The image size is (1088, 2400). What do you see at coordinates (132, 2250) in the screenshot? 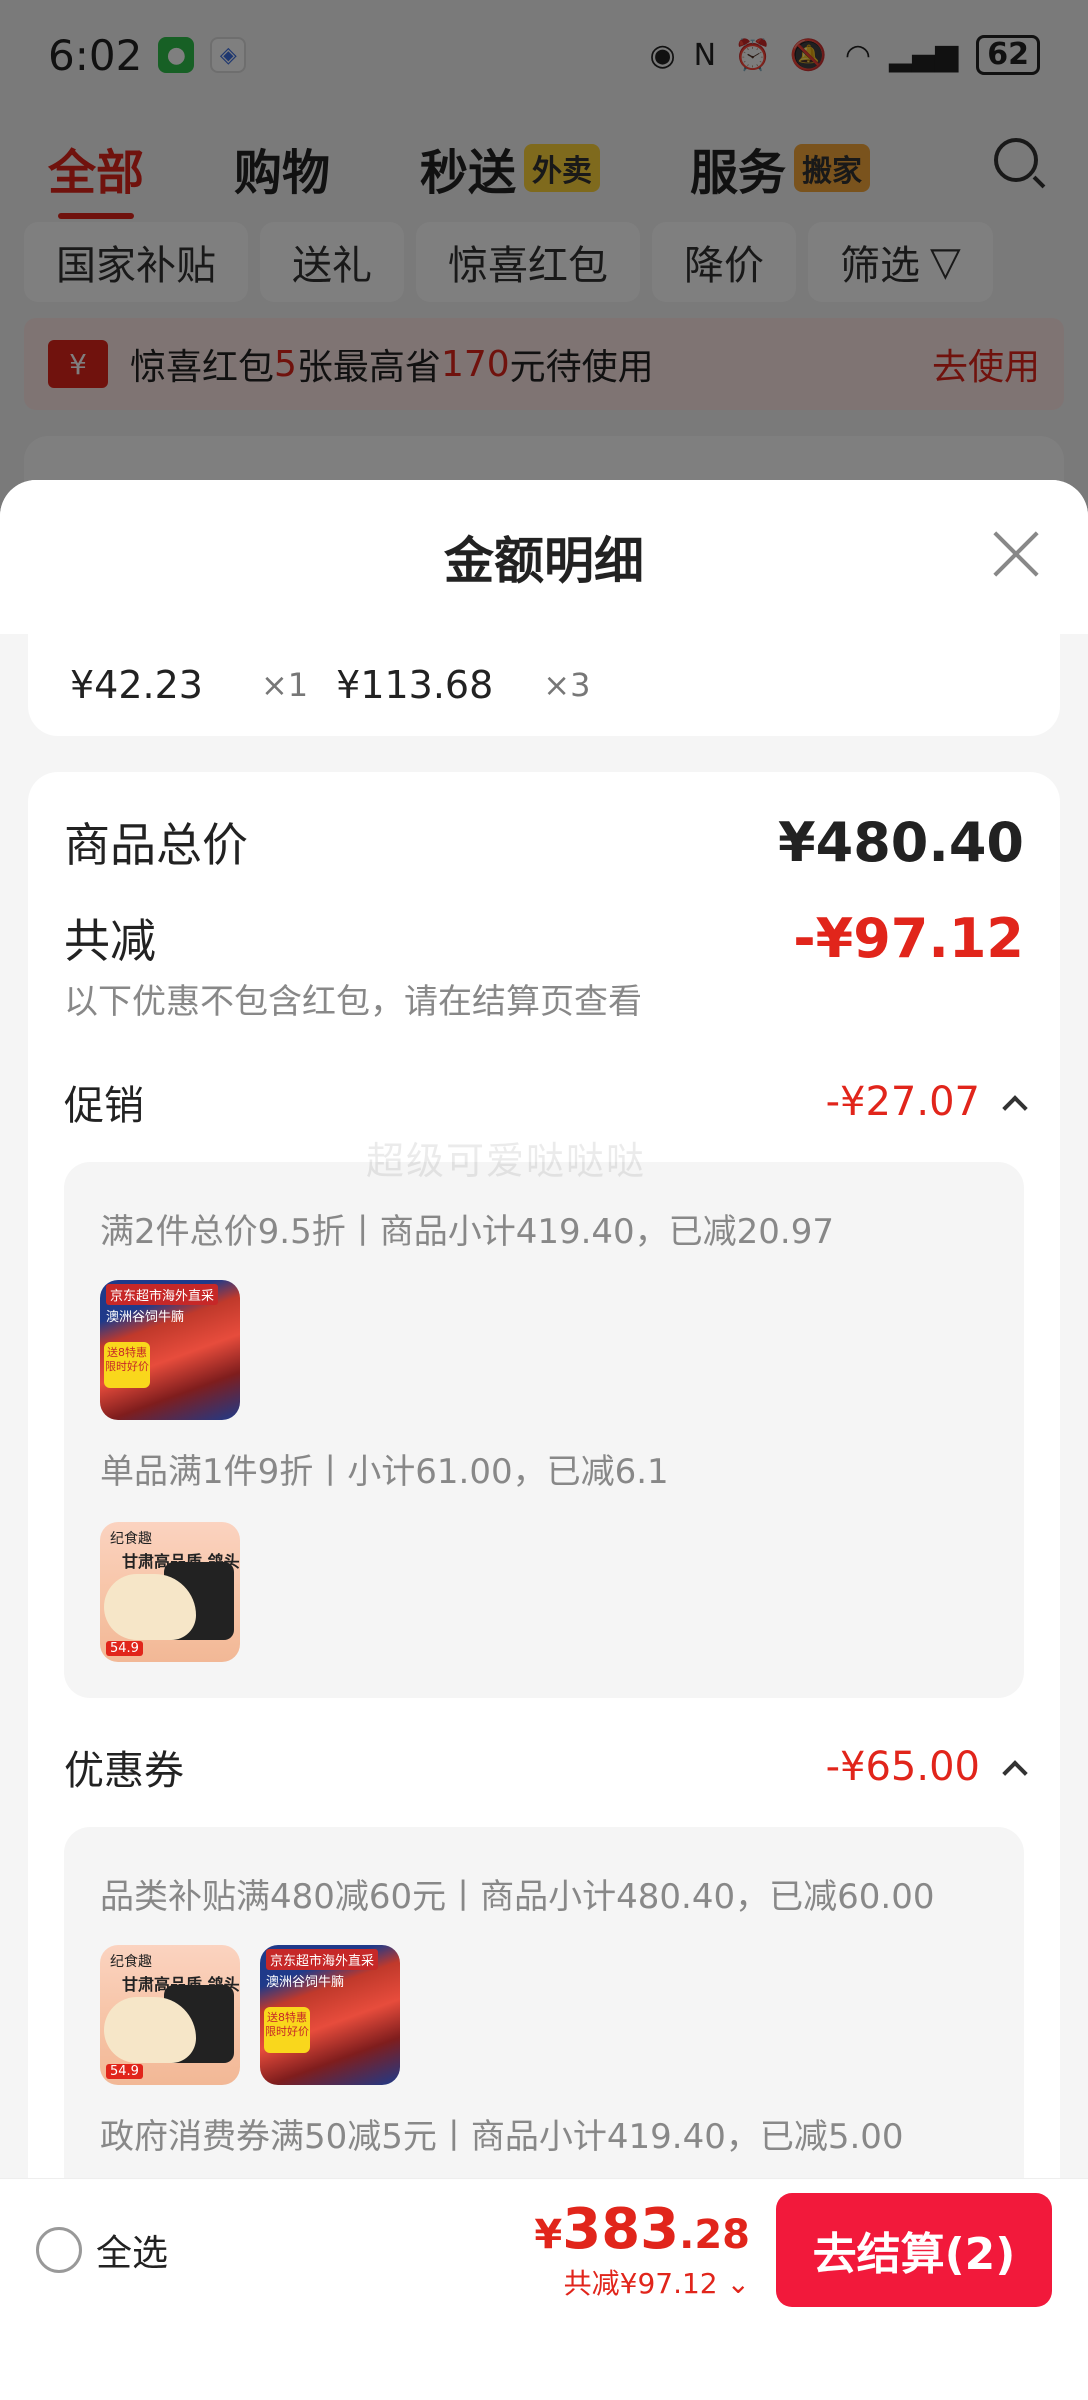
I see `select-all-label: 全选` at bounding box center [132, 2250].